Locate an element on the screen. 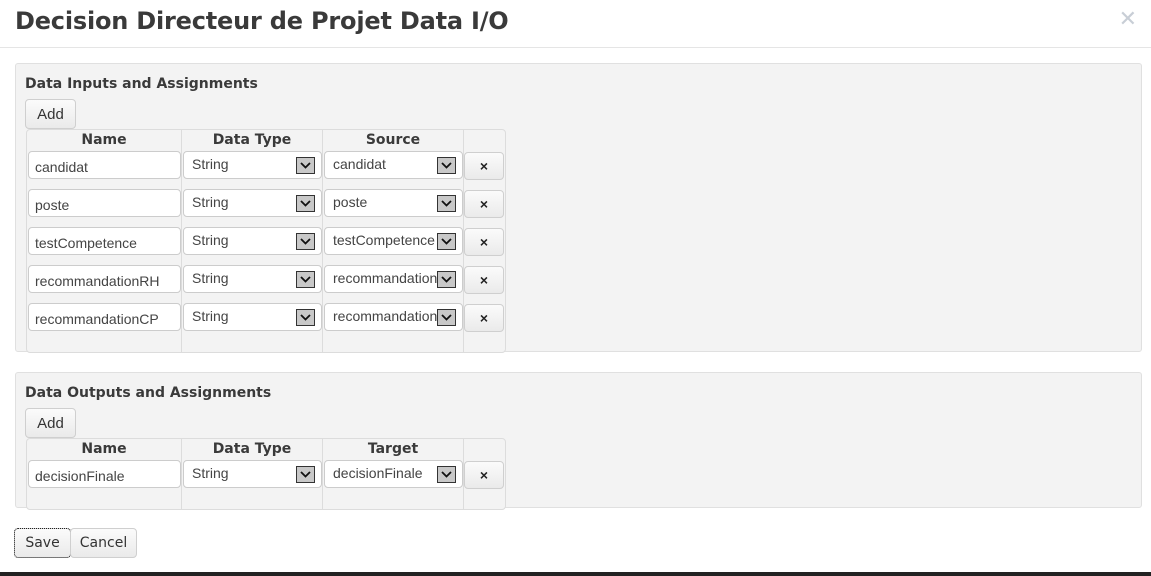  target-select: decisionFinale is located at coordinates (393, 474).